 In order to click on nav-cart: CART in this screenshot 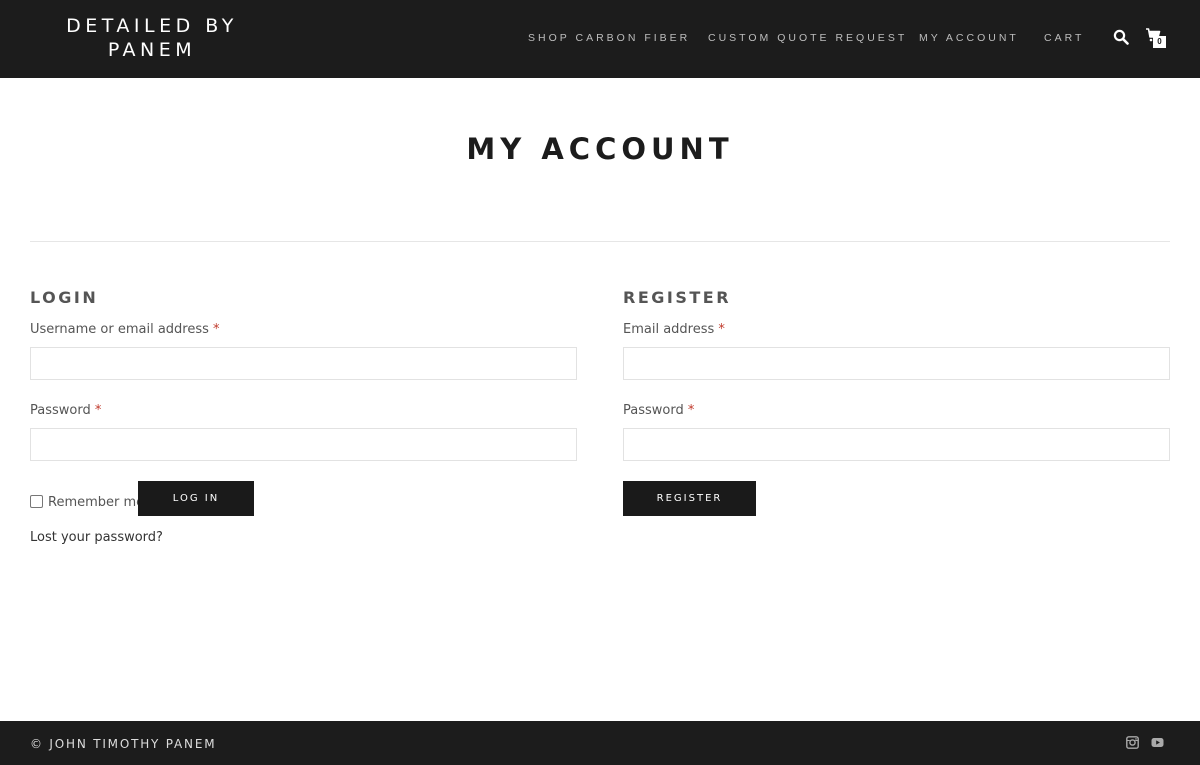, I will do `click(1064, 38)`.